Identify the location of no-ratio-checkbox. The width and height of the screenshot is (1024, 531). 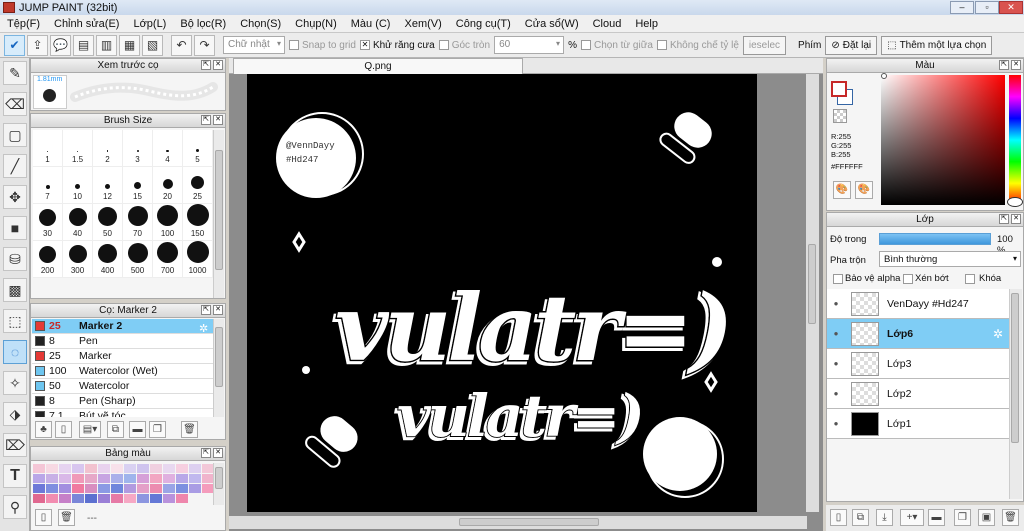
(661, 45).